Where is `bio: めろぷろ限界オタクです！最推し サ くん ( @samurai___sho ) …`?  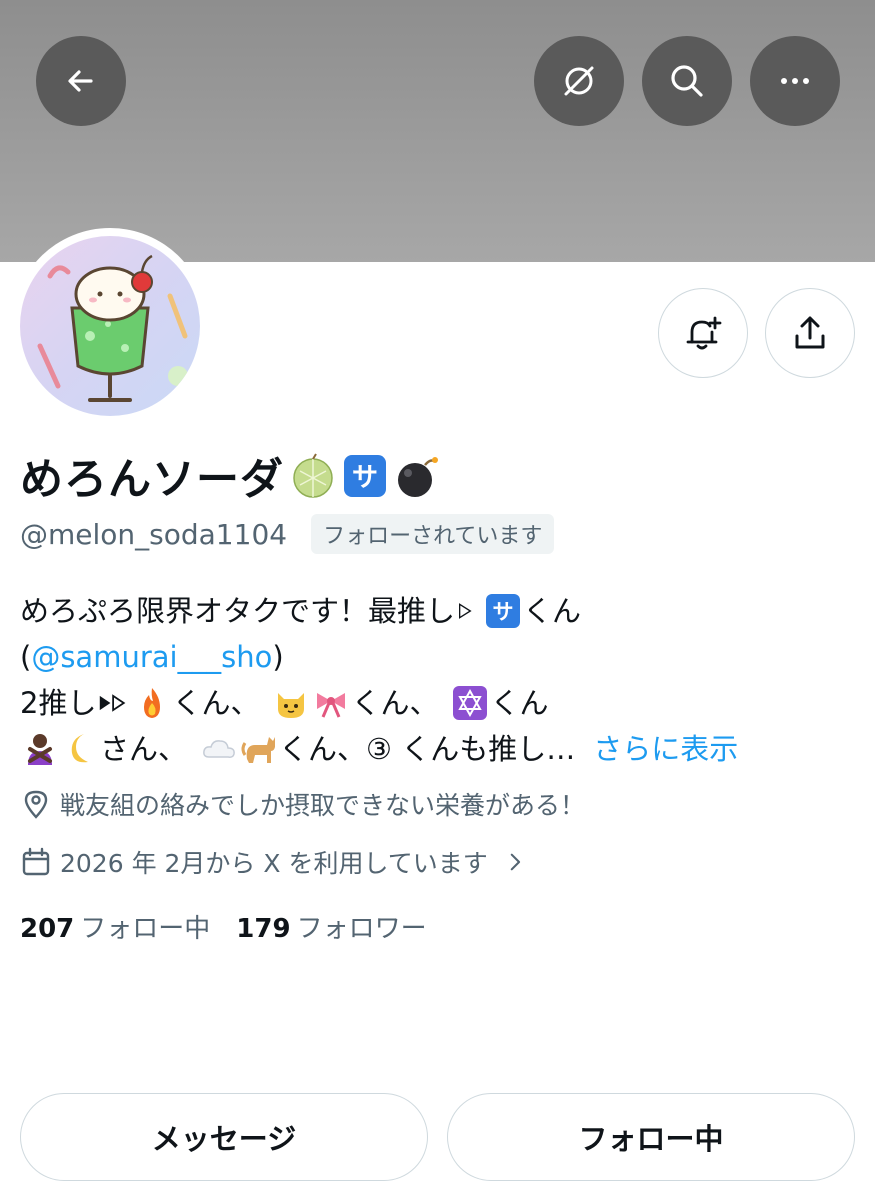 bio: めろぷろ限界オタクです！最推し サ くん ( @samurai___sho ) … is located at coordinates (440, 680).